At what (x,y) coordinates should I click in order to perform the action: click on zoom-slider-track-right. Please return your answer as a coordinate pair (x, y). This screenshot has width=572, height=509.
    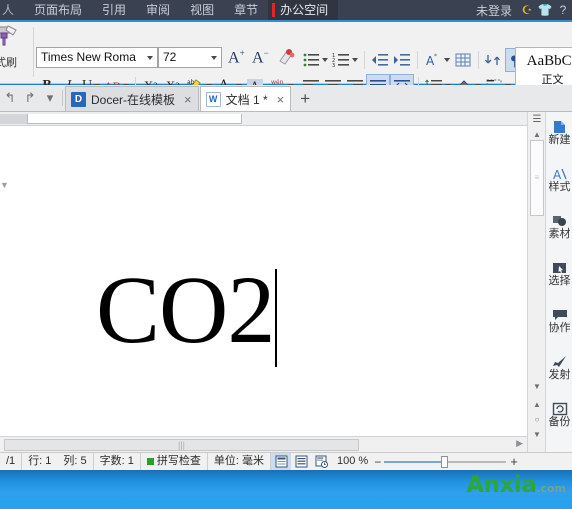
    Looking at the image, I should click on (476, 462).